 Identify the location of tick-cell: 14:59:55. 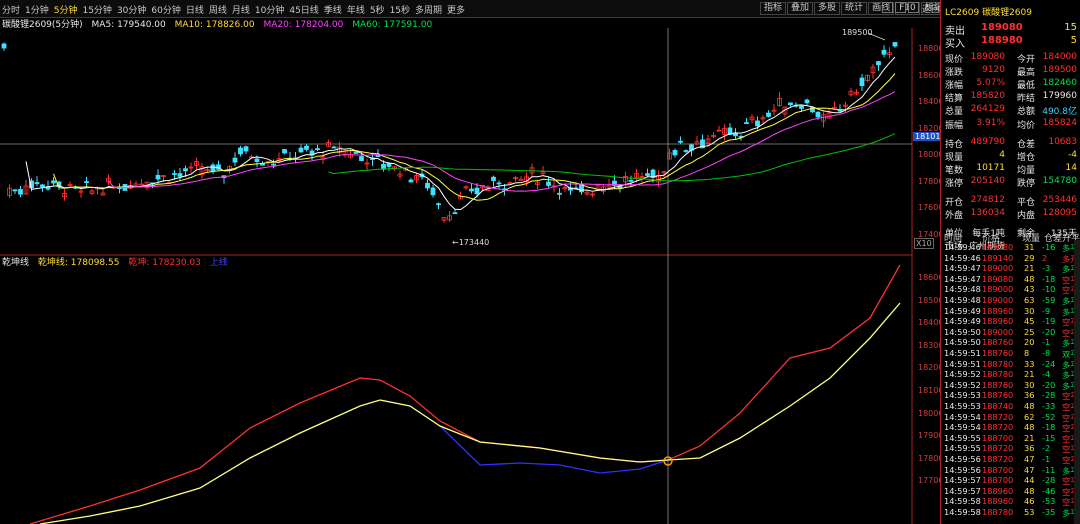
(962, 437).